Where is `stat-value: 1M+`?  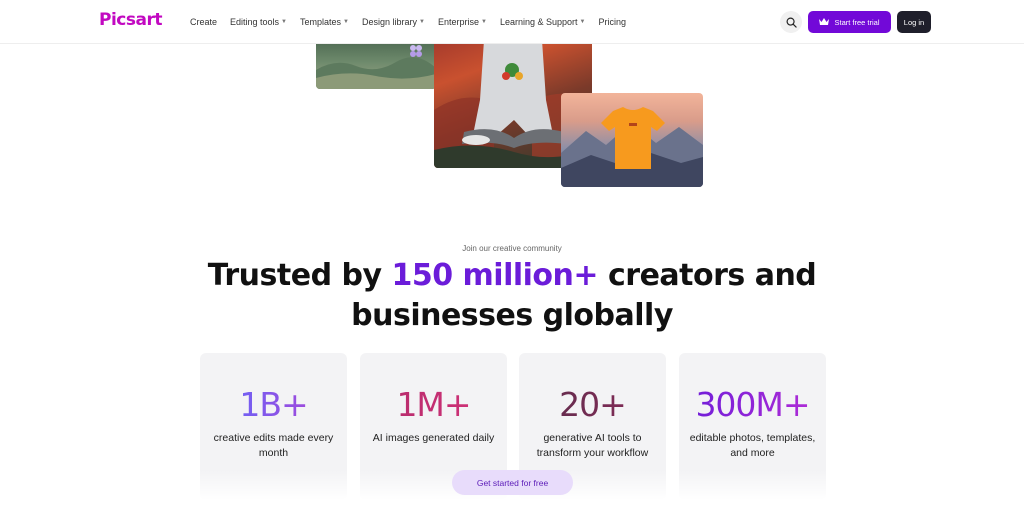
stat-value: 1M+ is located at coordinates (433, 405).